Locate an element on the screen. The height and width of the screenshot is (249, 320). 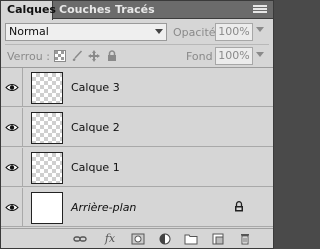
blend-row: Normal Opacité : 100% is located at coordinates (137, 32).